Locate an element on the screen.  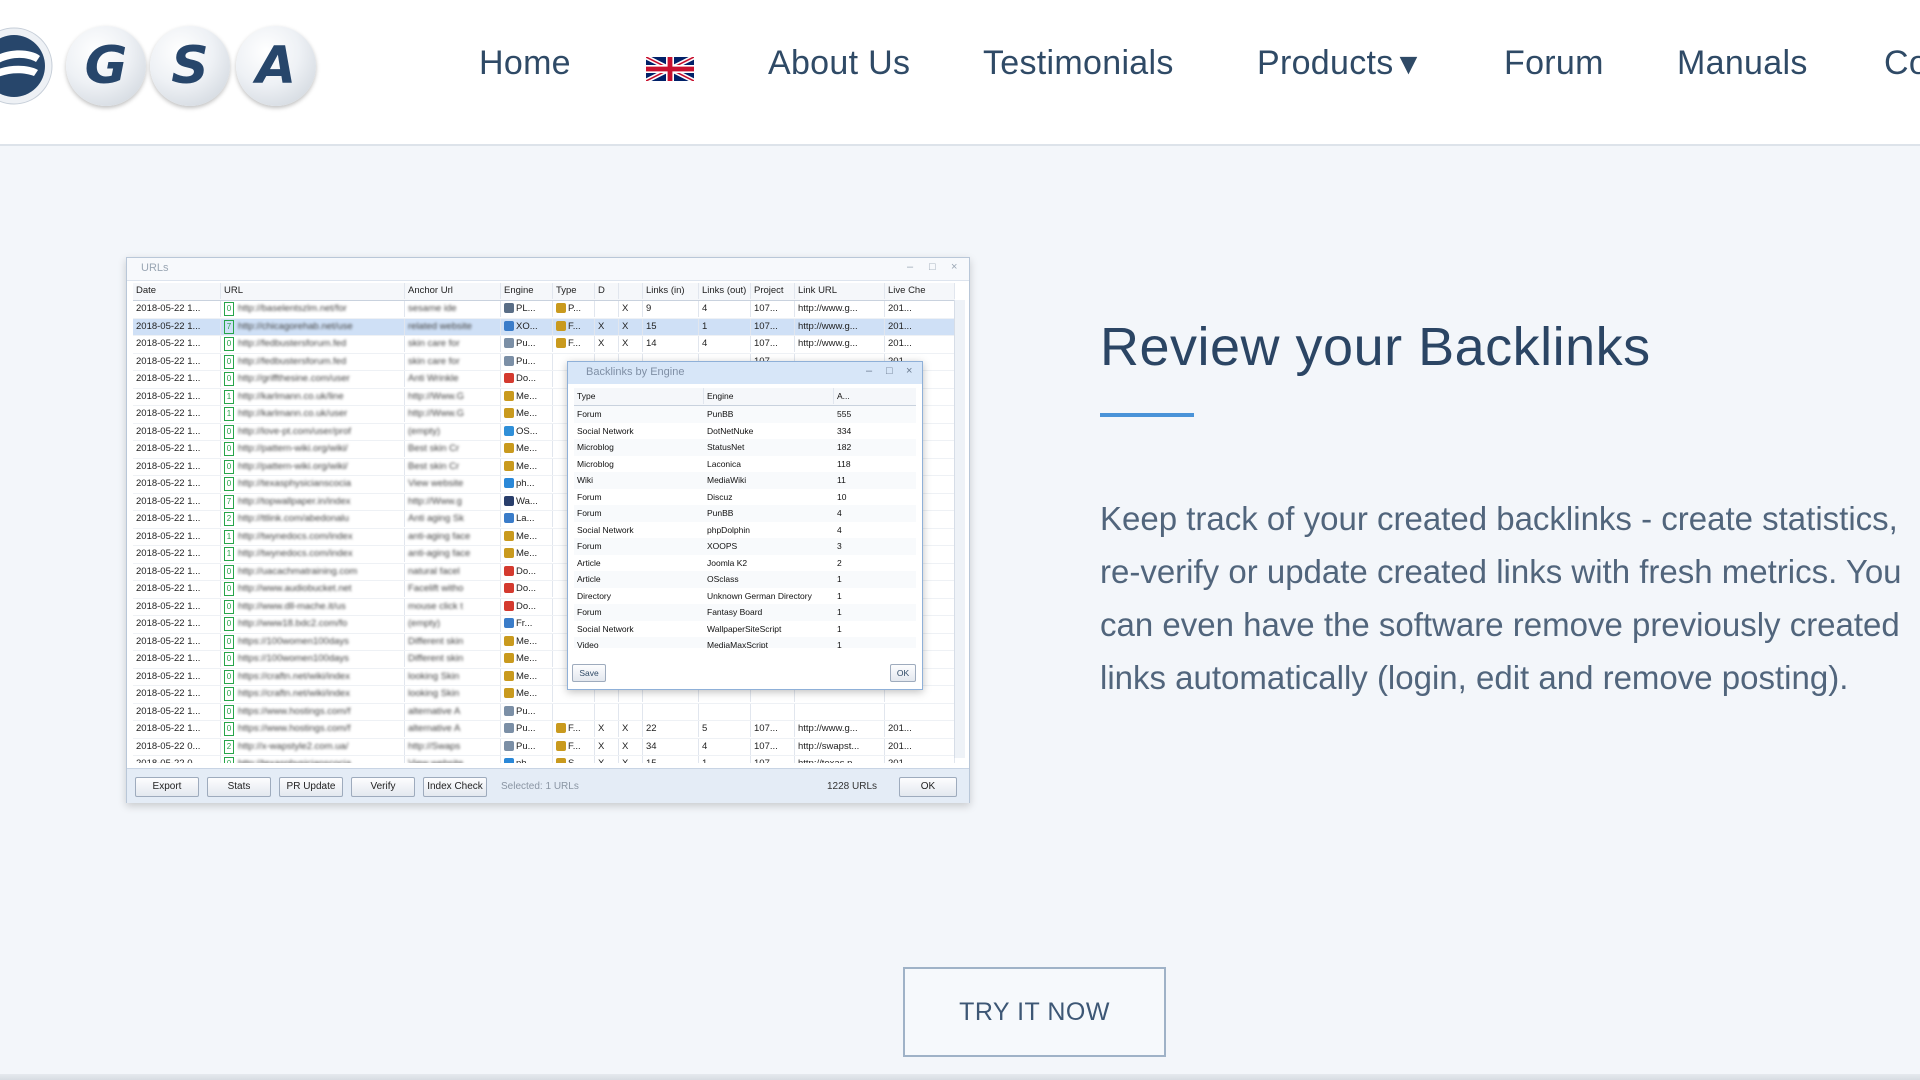
cell-anchor: View website is located at coordinates (453, 484).